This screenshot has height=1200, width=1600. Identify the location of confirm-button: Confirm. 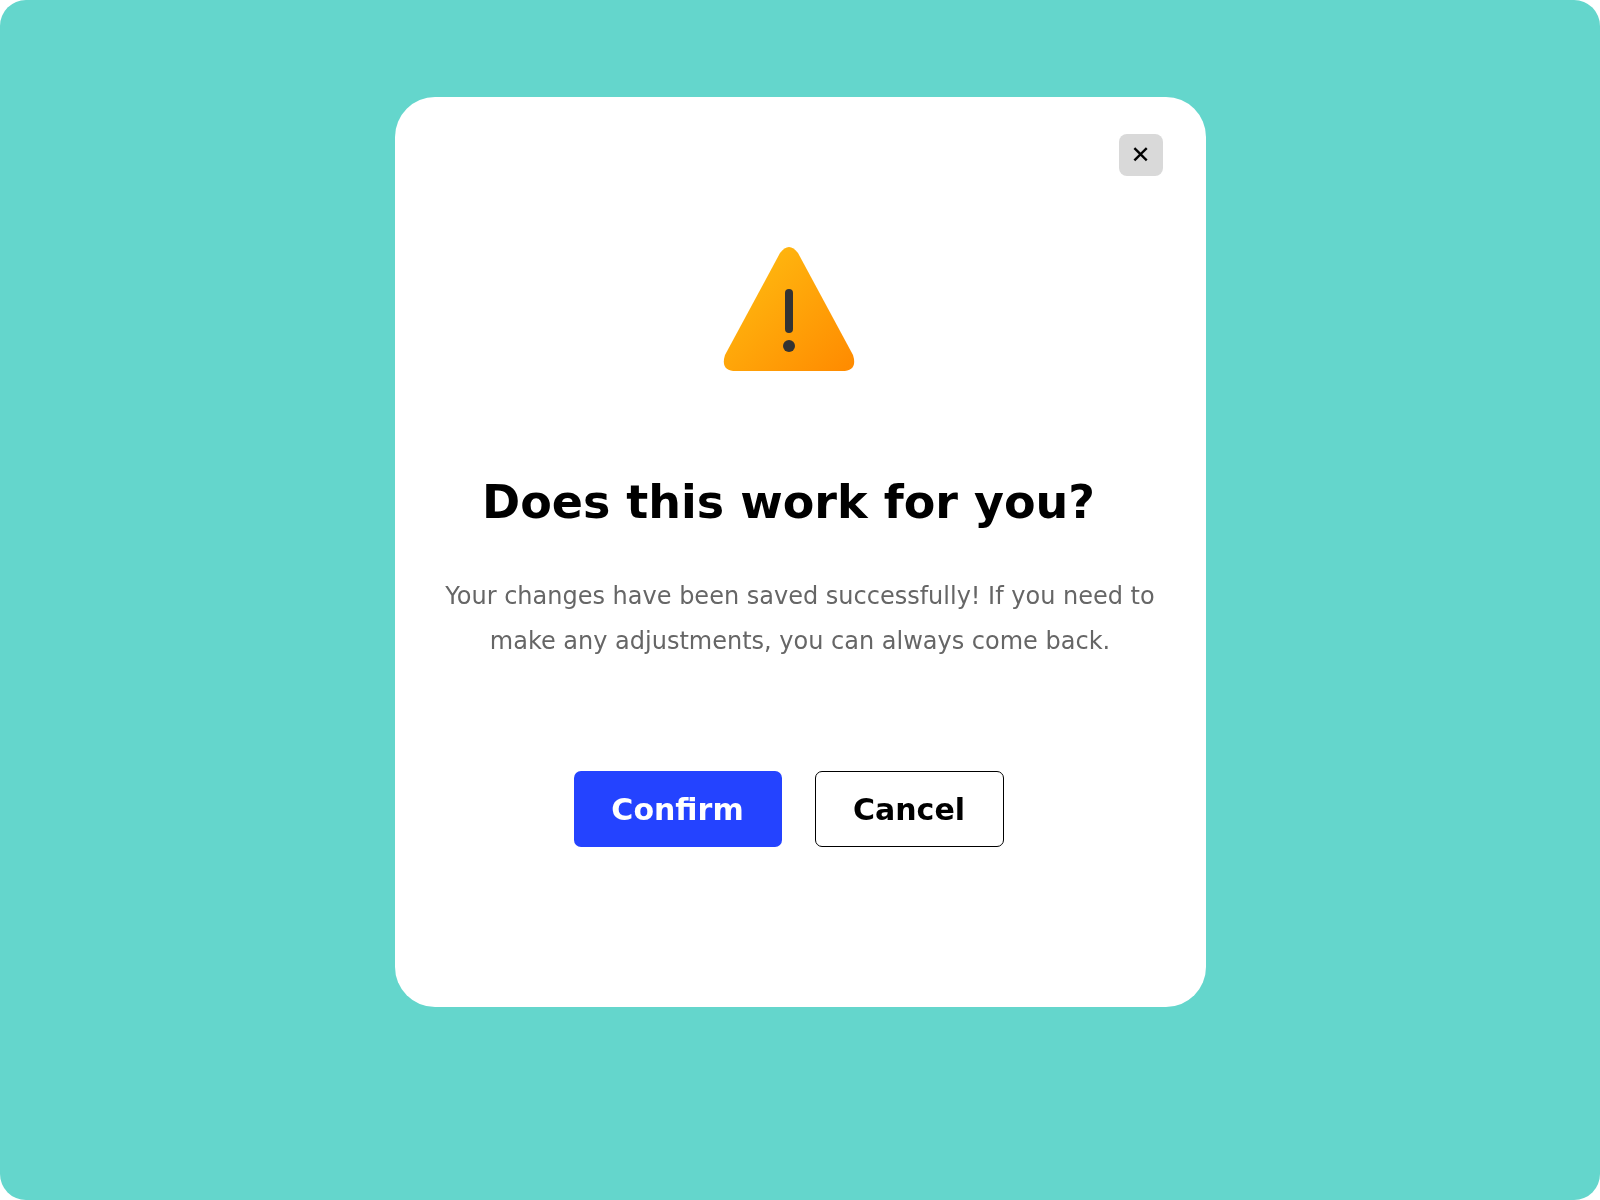
(677, 809).